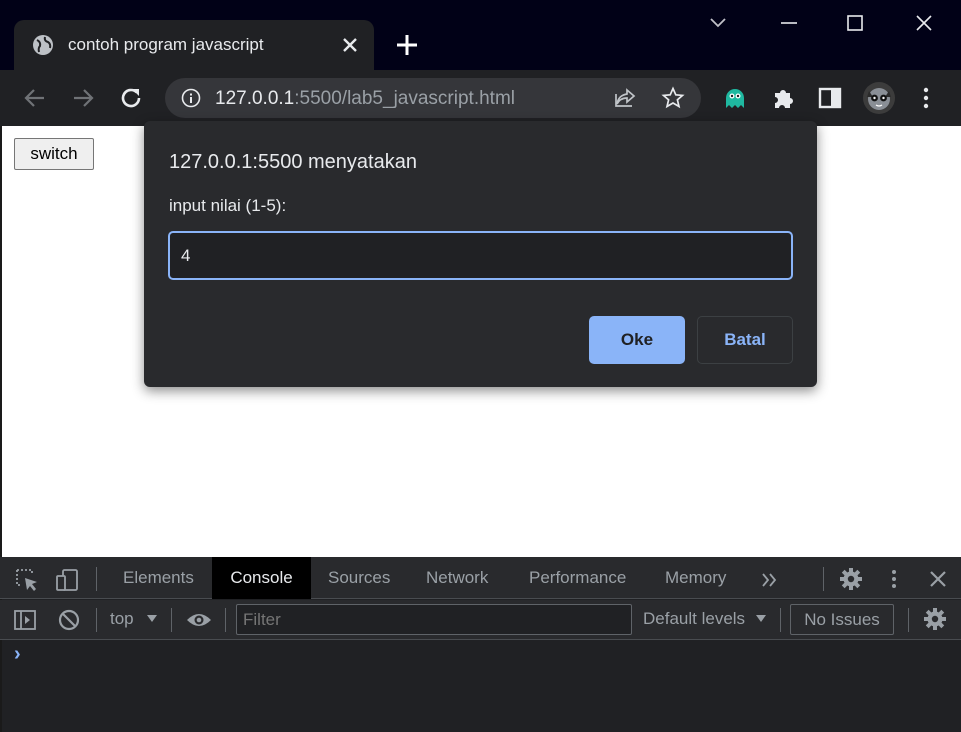 This screenshot has height=732, width=961. I want to click on url-path: :5500/lab5_javascript.html, so click(404, 98).